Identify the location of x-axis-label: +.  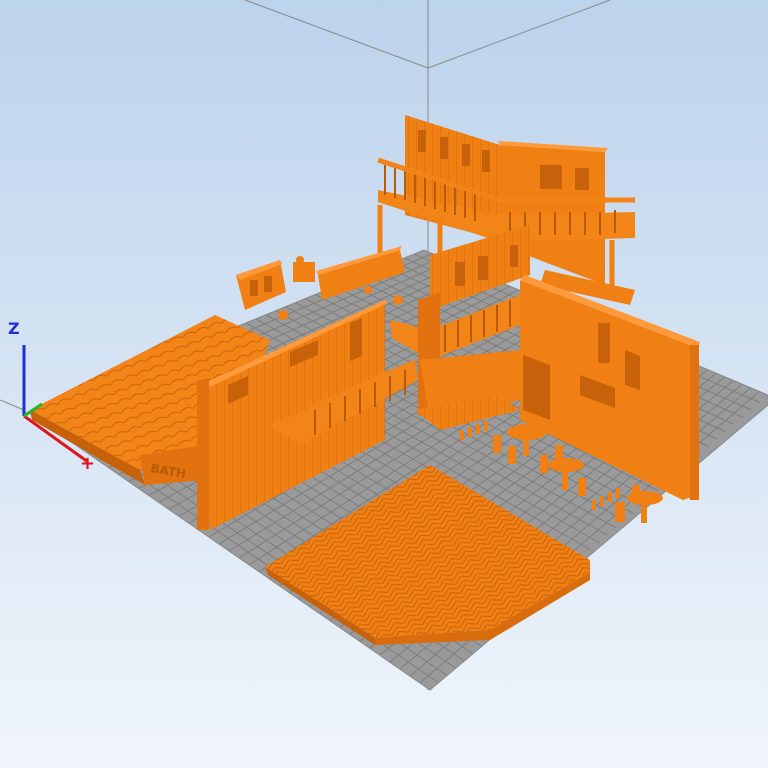
(87, 463).